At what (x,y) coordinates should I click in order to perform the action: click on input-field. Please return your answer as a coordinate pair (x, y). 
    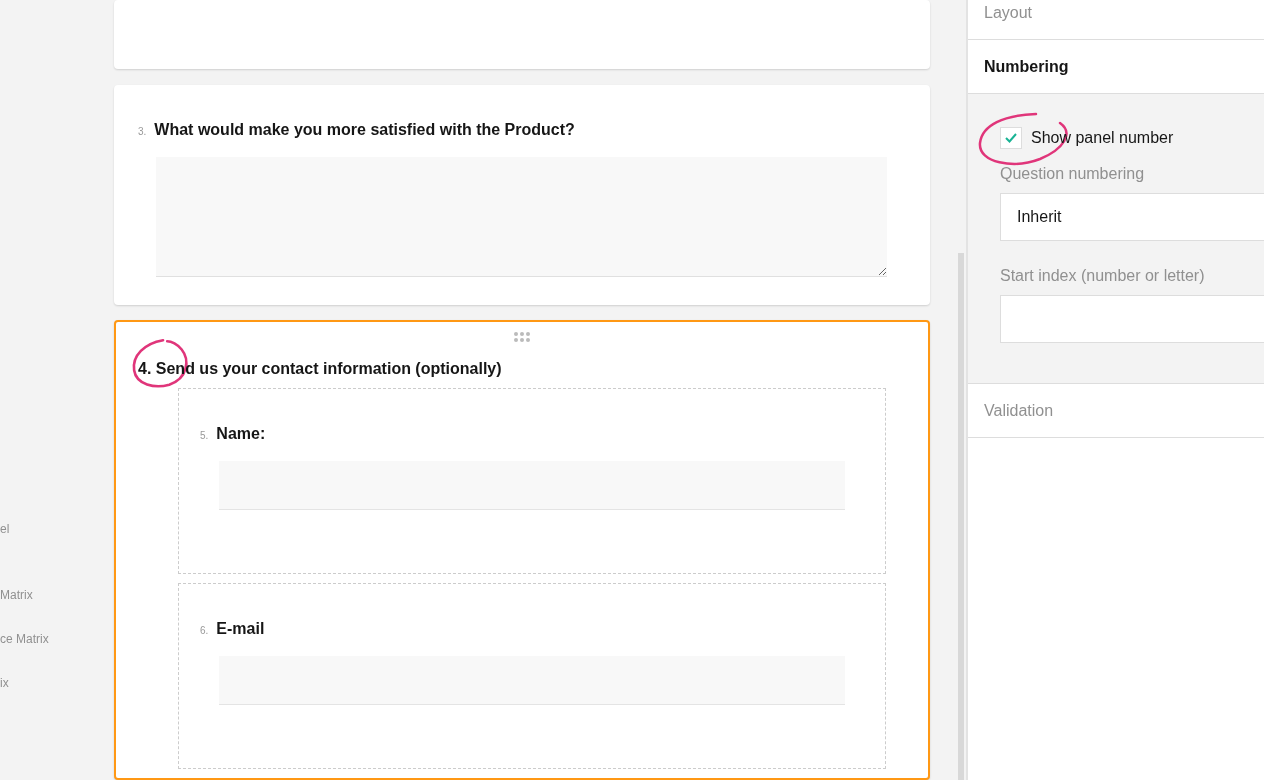
    Looking at the image, I should click on (1132, 319).